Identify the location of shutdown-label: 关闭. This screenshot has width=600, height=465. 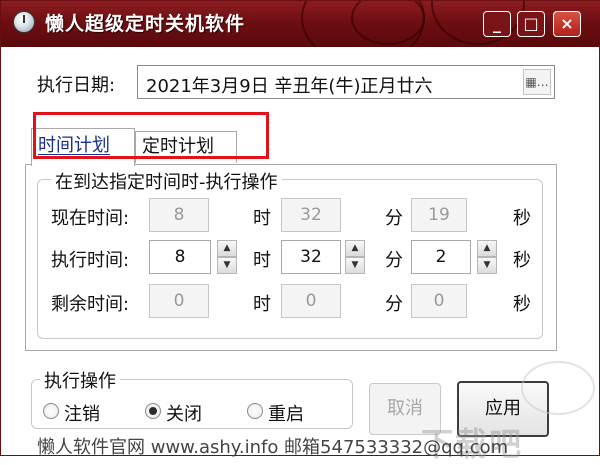
(184, 413).